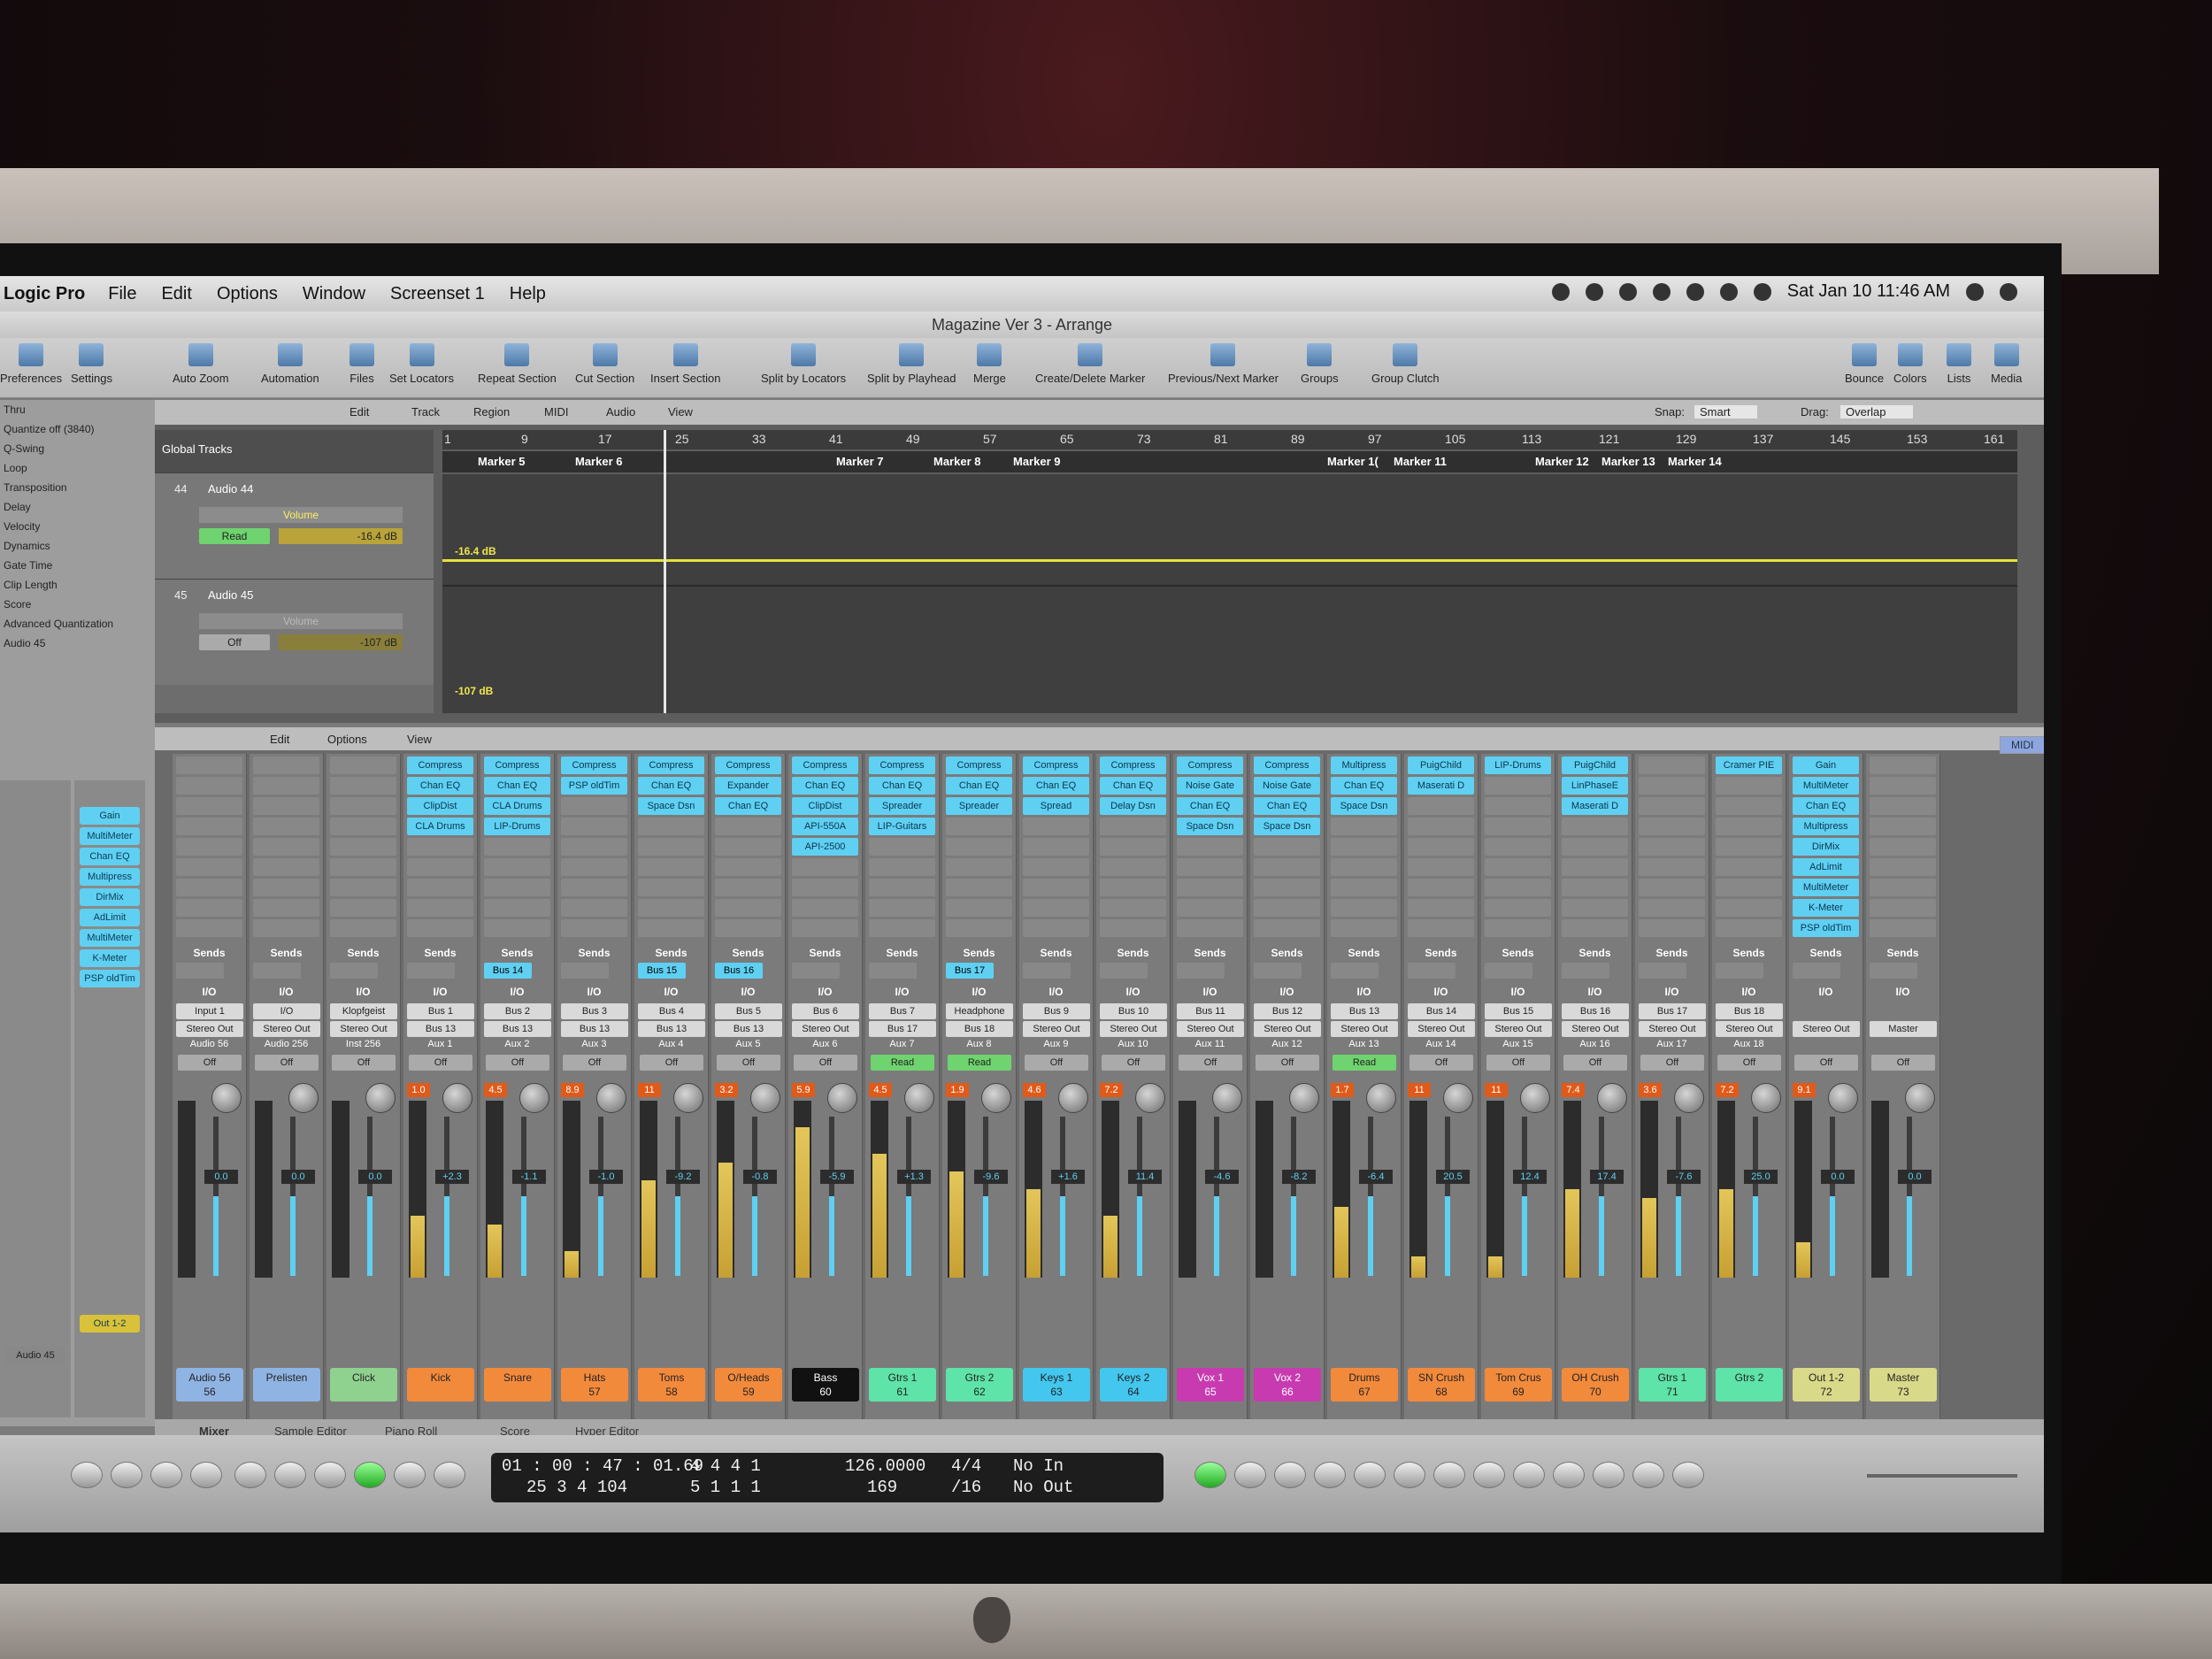 The height and width of the screenshot is (1659, 2212). I want to click on channel-name: Master 73, so click(1904, 1385).